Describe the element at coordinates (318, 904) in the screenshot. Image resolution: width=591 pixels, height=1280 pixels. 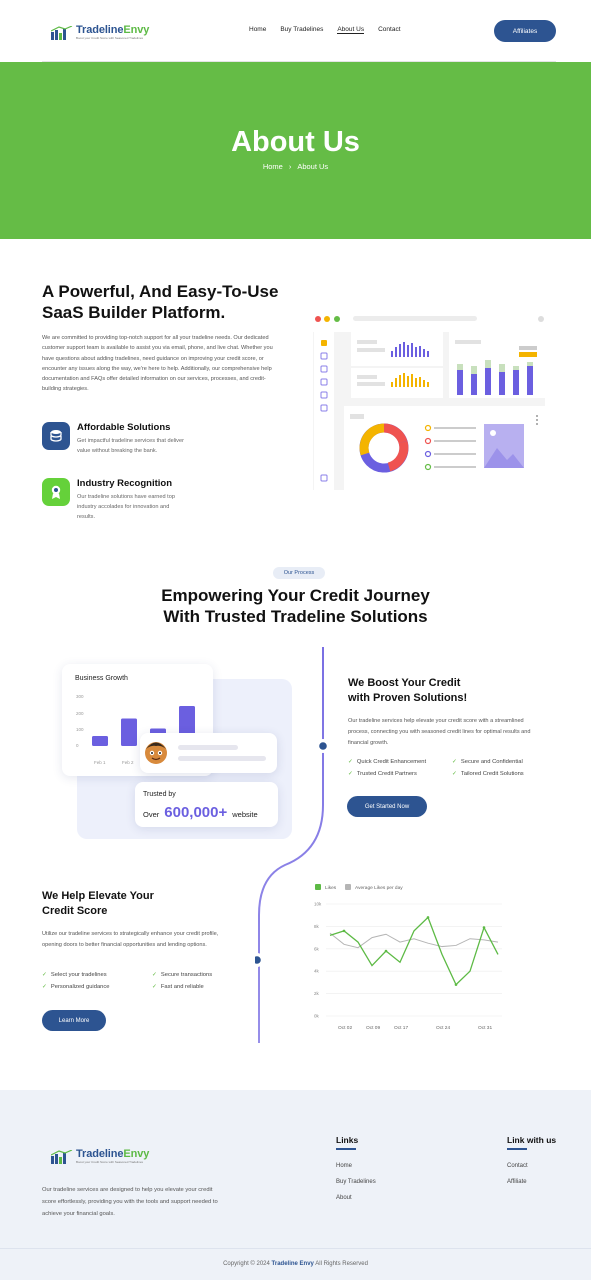
I see `y-tick-label: 10k` at that location.